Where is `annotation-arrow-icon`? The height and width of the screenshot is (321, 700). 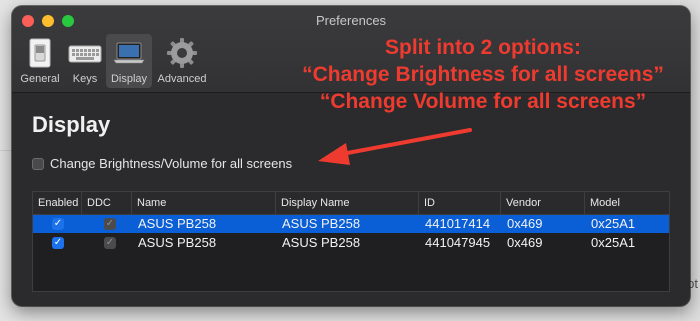
annotation-arrow-icon is located at coordinates (395, 146).